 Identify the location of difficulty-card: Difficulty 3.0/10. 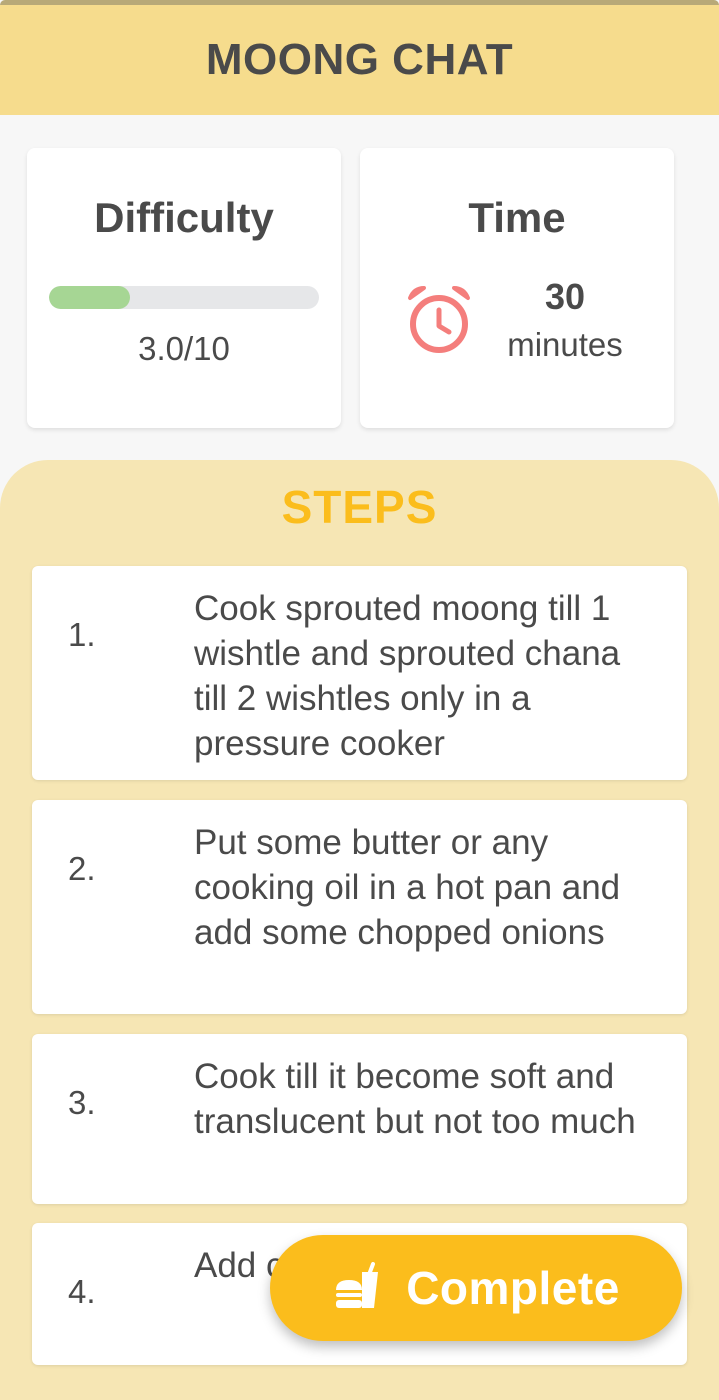
(184, 288).